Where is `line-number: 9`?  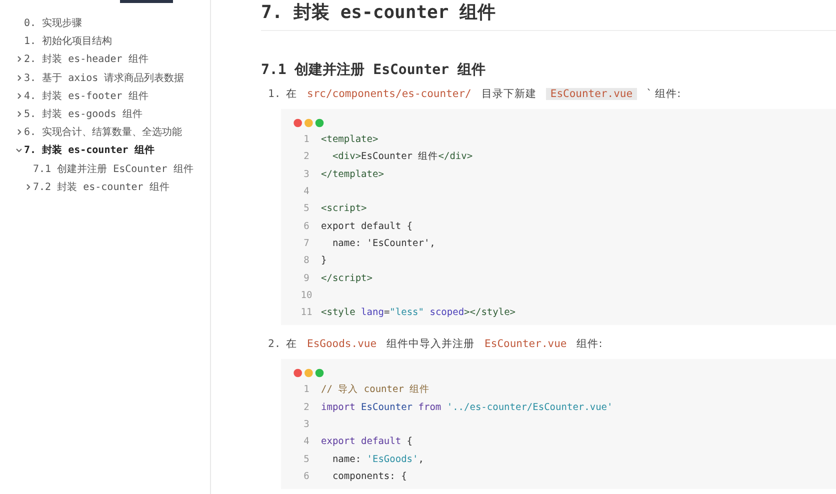
line-number: 9 is located at coordinates (306, 278).